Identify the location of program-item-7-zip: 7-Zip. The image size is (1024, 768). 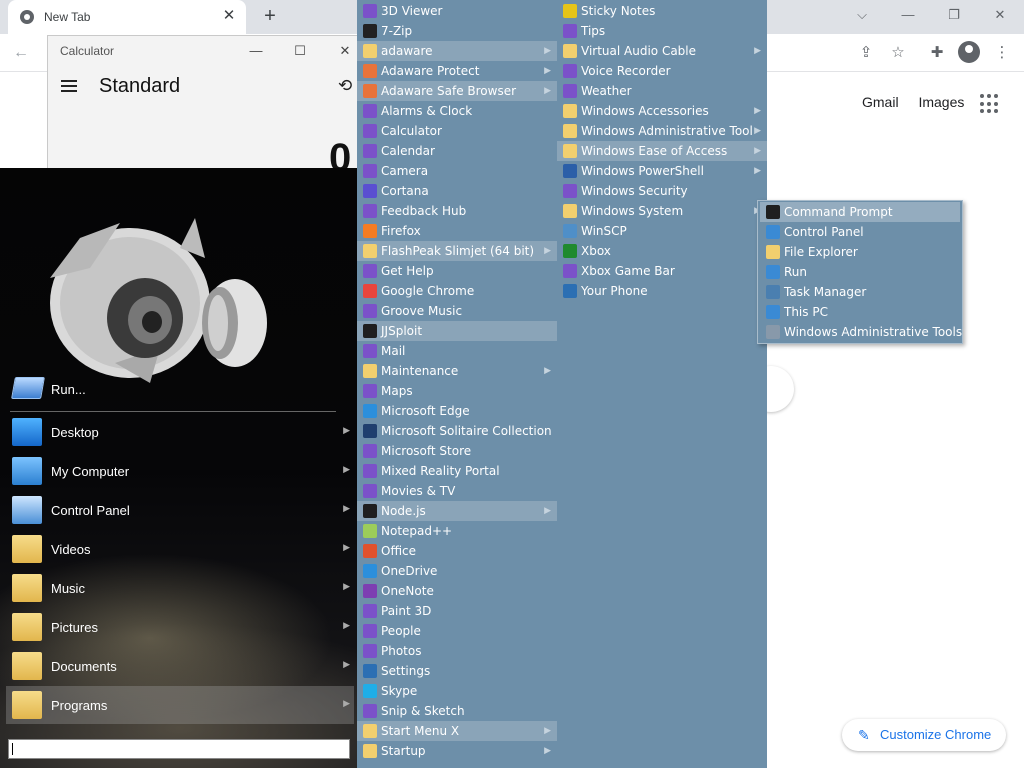
(457, 31).